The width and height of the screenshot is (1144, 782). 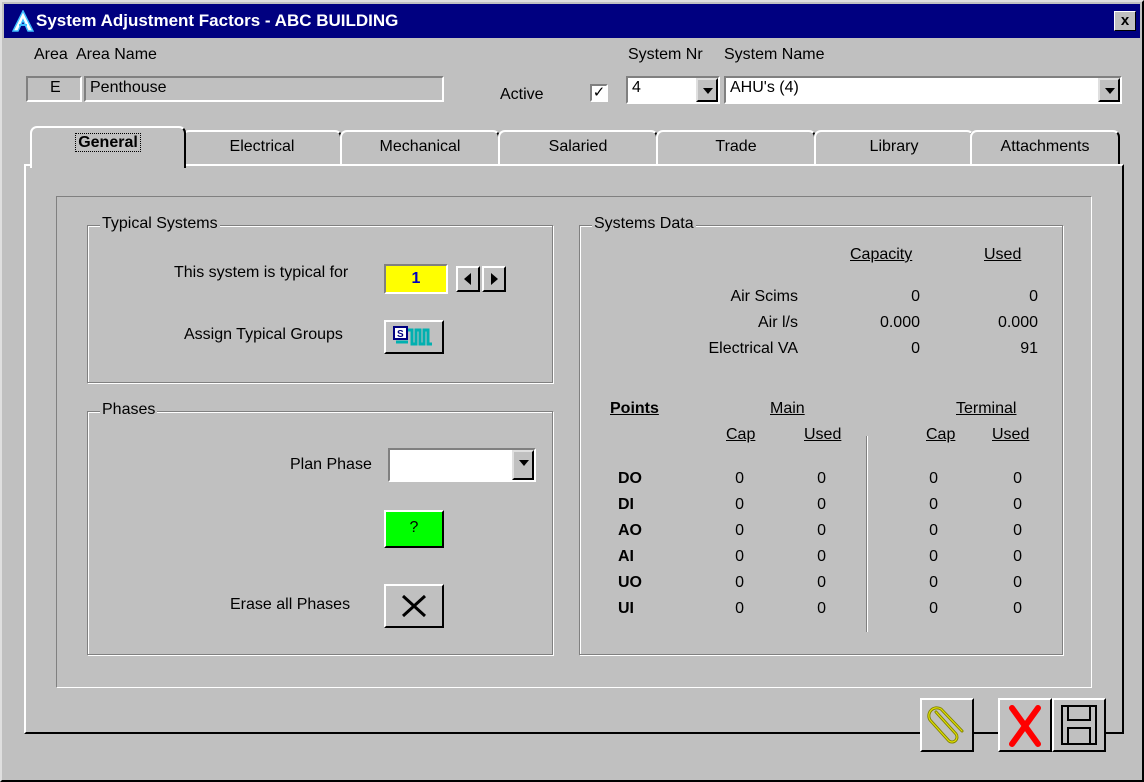 What do you see at coordinates (636, 87) in the screenshot?
I see `system-nr-value: 4` at bounding box center [636, 87].